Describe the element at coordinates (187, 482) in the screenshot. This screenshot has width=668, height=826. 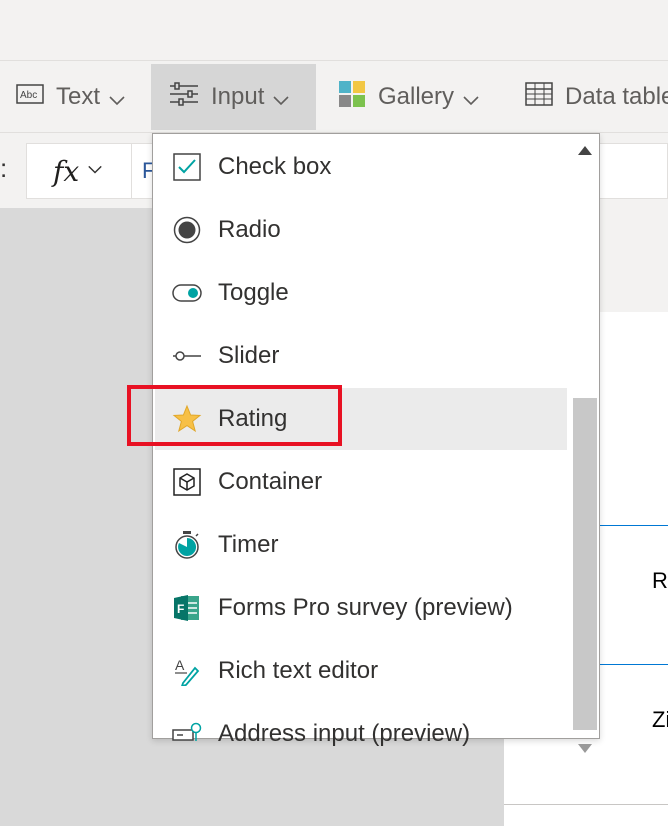
I see `container-icon` at that location.